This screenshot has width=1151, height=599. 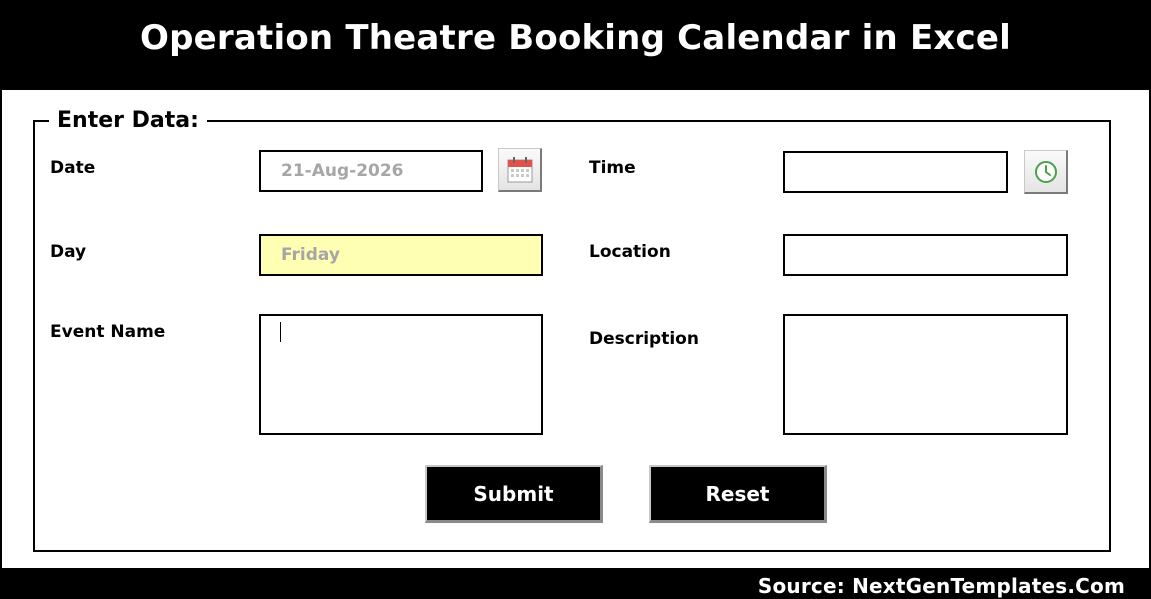 I want to click on event-name-label: Event Name, so click(x=108, y=332).